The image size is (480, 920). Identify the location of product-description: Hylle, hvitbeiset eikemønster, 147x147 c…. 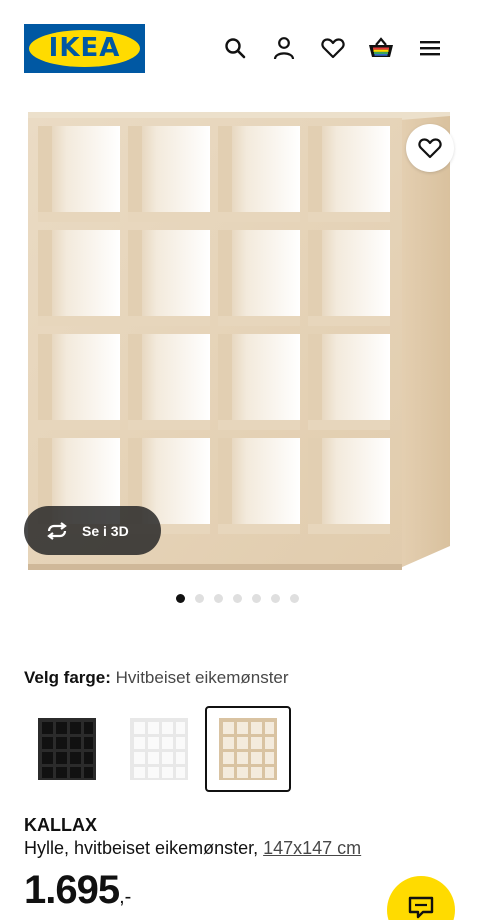
(192, 848).